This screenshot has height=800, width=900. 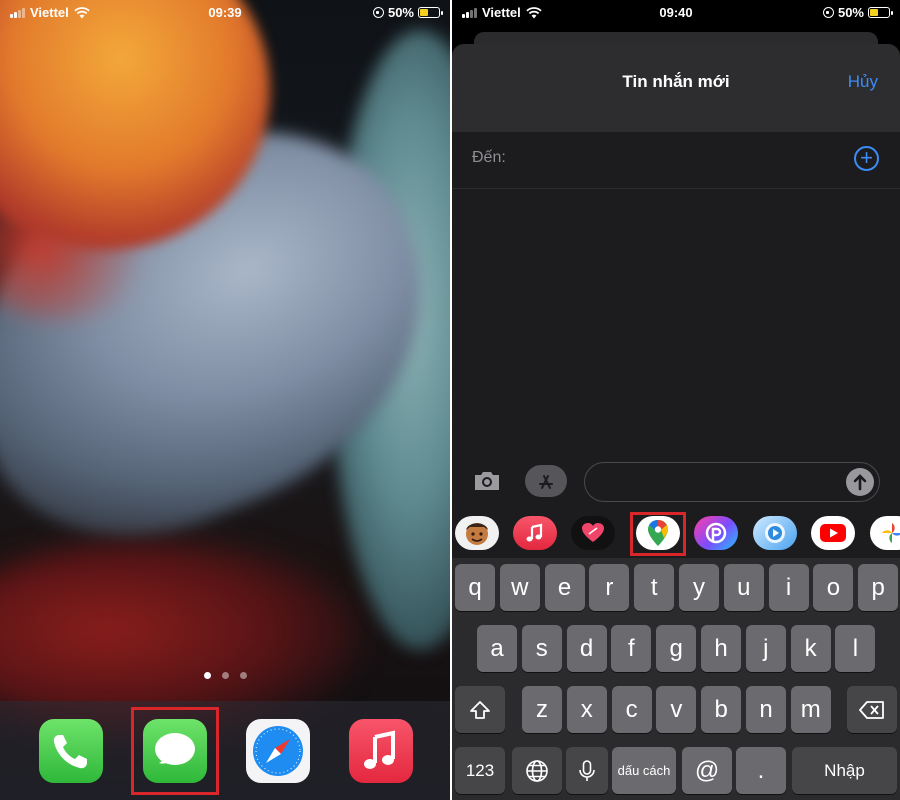 What do you see at coordinates (586, 648) in the screenshot?
I see `key-d: d` at bounding box center [586, 648].